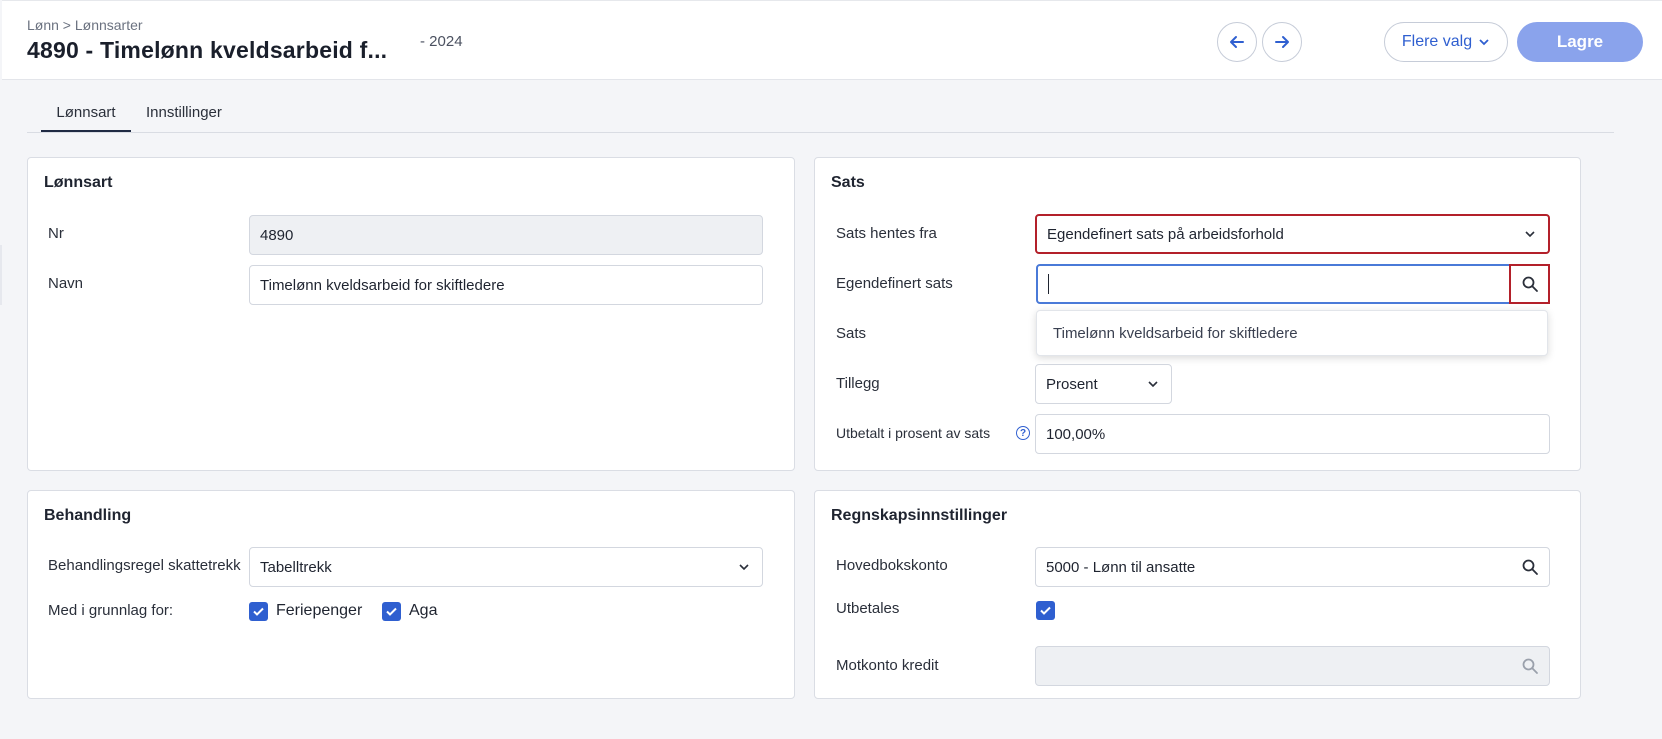  Describe the element at coordinates (1292, 666) in the screenshot. I see `motkonto-input` at that location.